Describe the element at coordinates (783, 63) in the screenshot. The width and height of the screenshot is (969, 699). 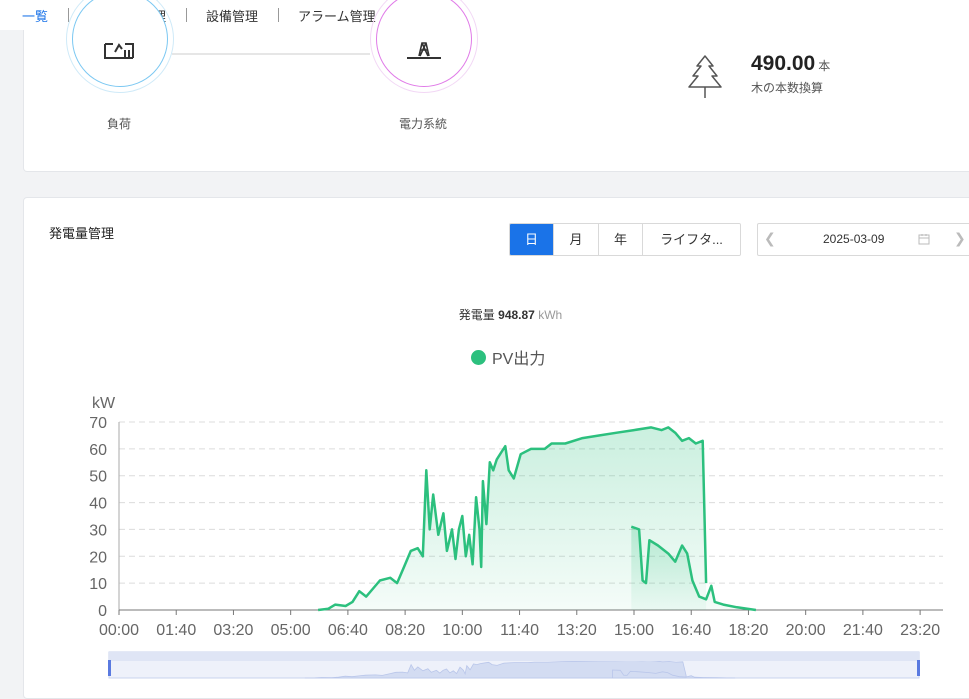
I see `tree-count: 490.00` at that location.